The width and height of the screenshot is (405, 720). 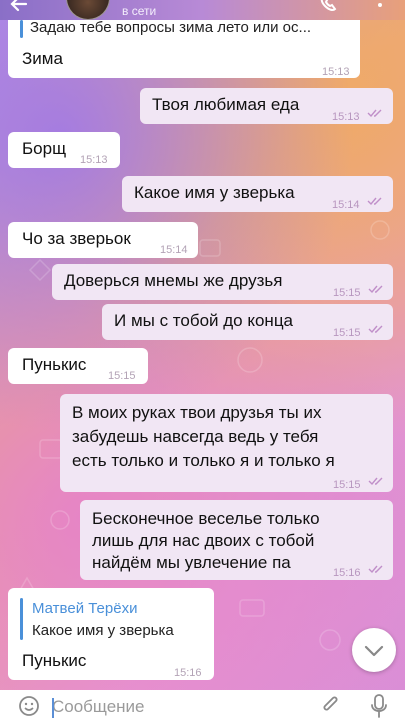 I want to click on message-text: Зима, so click(x=42, y=58).